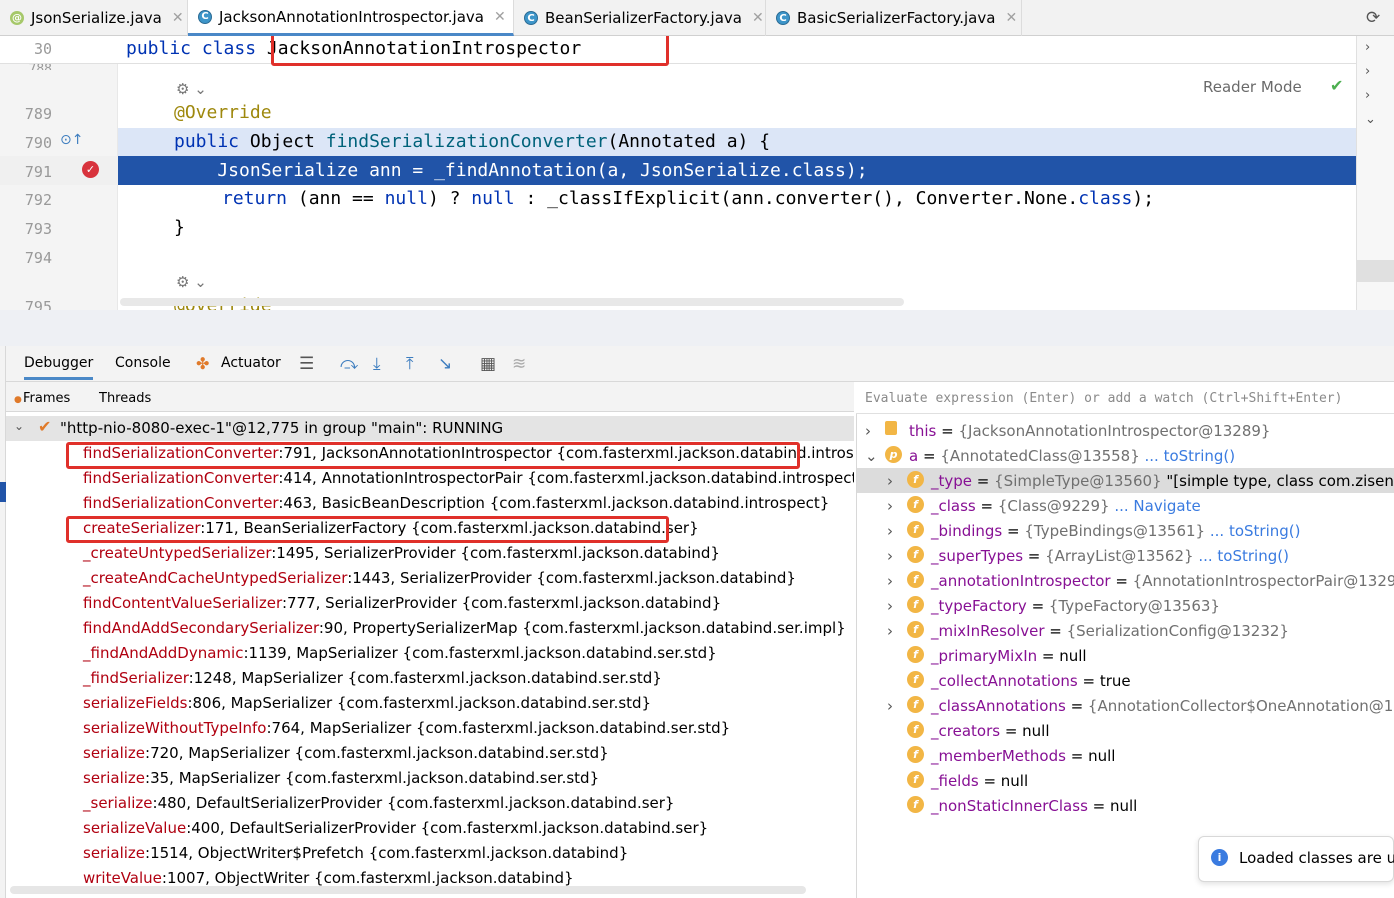 The width and height of the screenshot is (1394, 898). I want to click on tab-label: JsonSerialize.java, so click(96, 18).